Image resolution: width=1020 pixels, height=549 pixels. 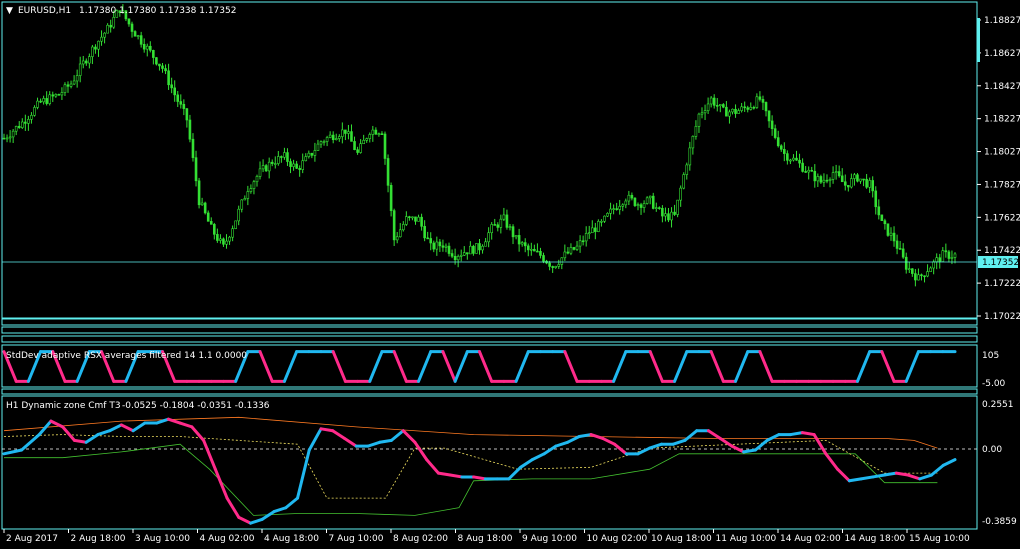 I want to click on symbol-timeframe-label: EURUSD,H1, so click(x=44, y=11).